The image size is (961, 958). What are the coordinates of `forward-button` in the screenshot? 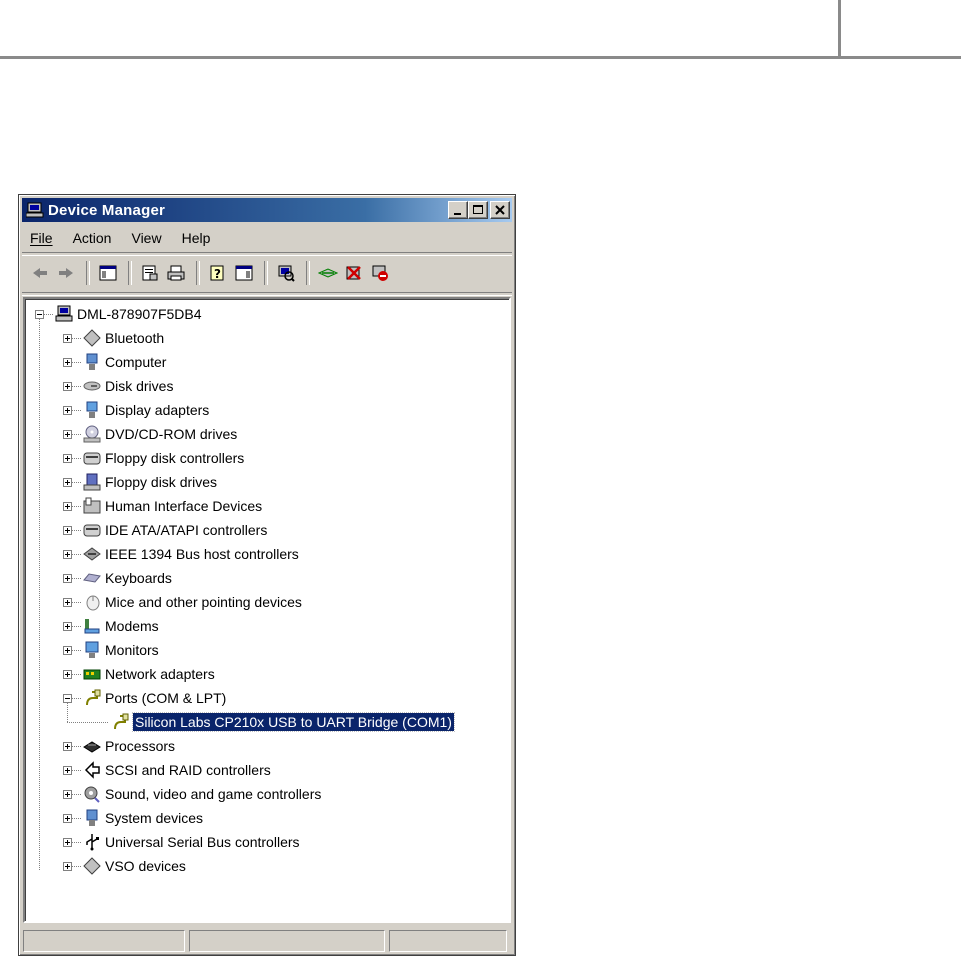 It's located at (66, 273).